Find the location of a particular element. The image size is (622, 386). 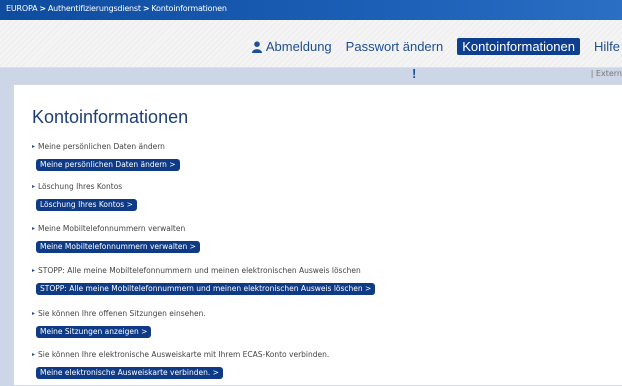

change-password-link: Passwort ändern is located at coordinates (395, 46).